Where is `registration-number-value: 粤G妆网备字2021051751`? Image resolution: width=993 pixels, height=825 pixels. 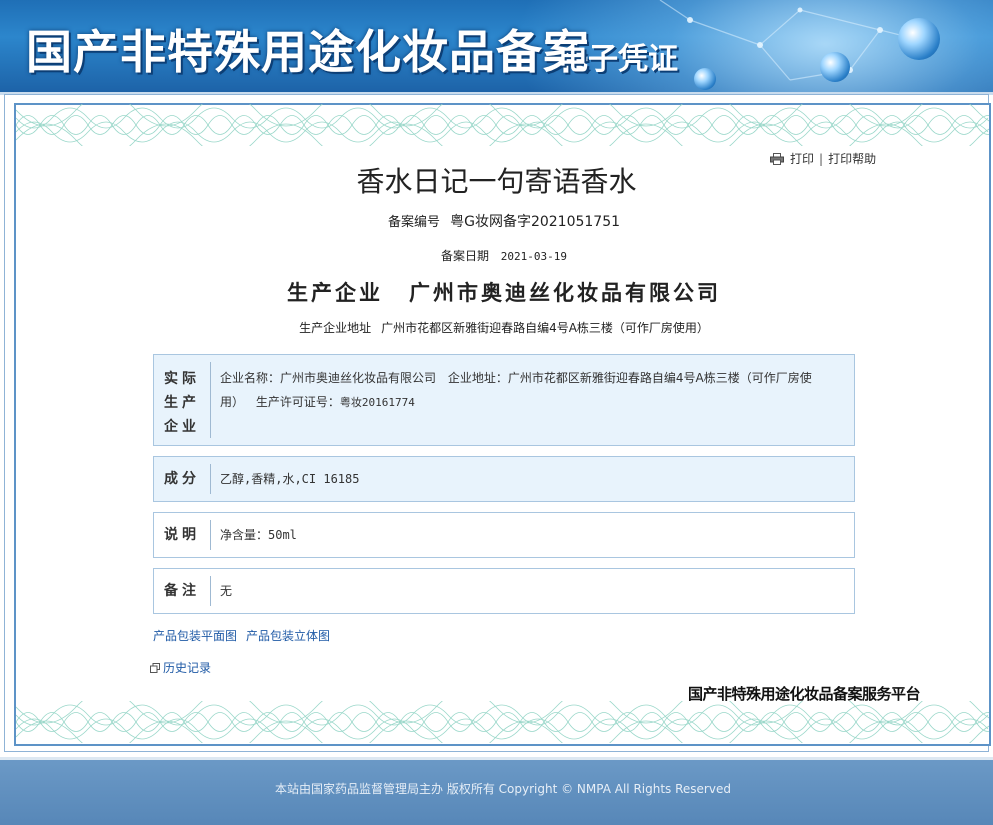 registration-number-value: 粤G妆网备字2021051751 is located at coordinates (535, 222).